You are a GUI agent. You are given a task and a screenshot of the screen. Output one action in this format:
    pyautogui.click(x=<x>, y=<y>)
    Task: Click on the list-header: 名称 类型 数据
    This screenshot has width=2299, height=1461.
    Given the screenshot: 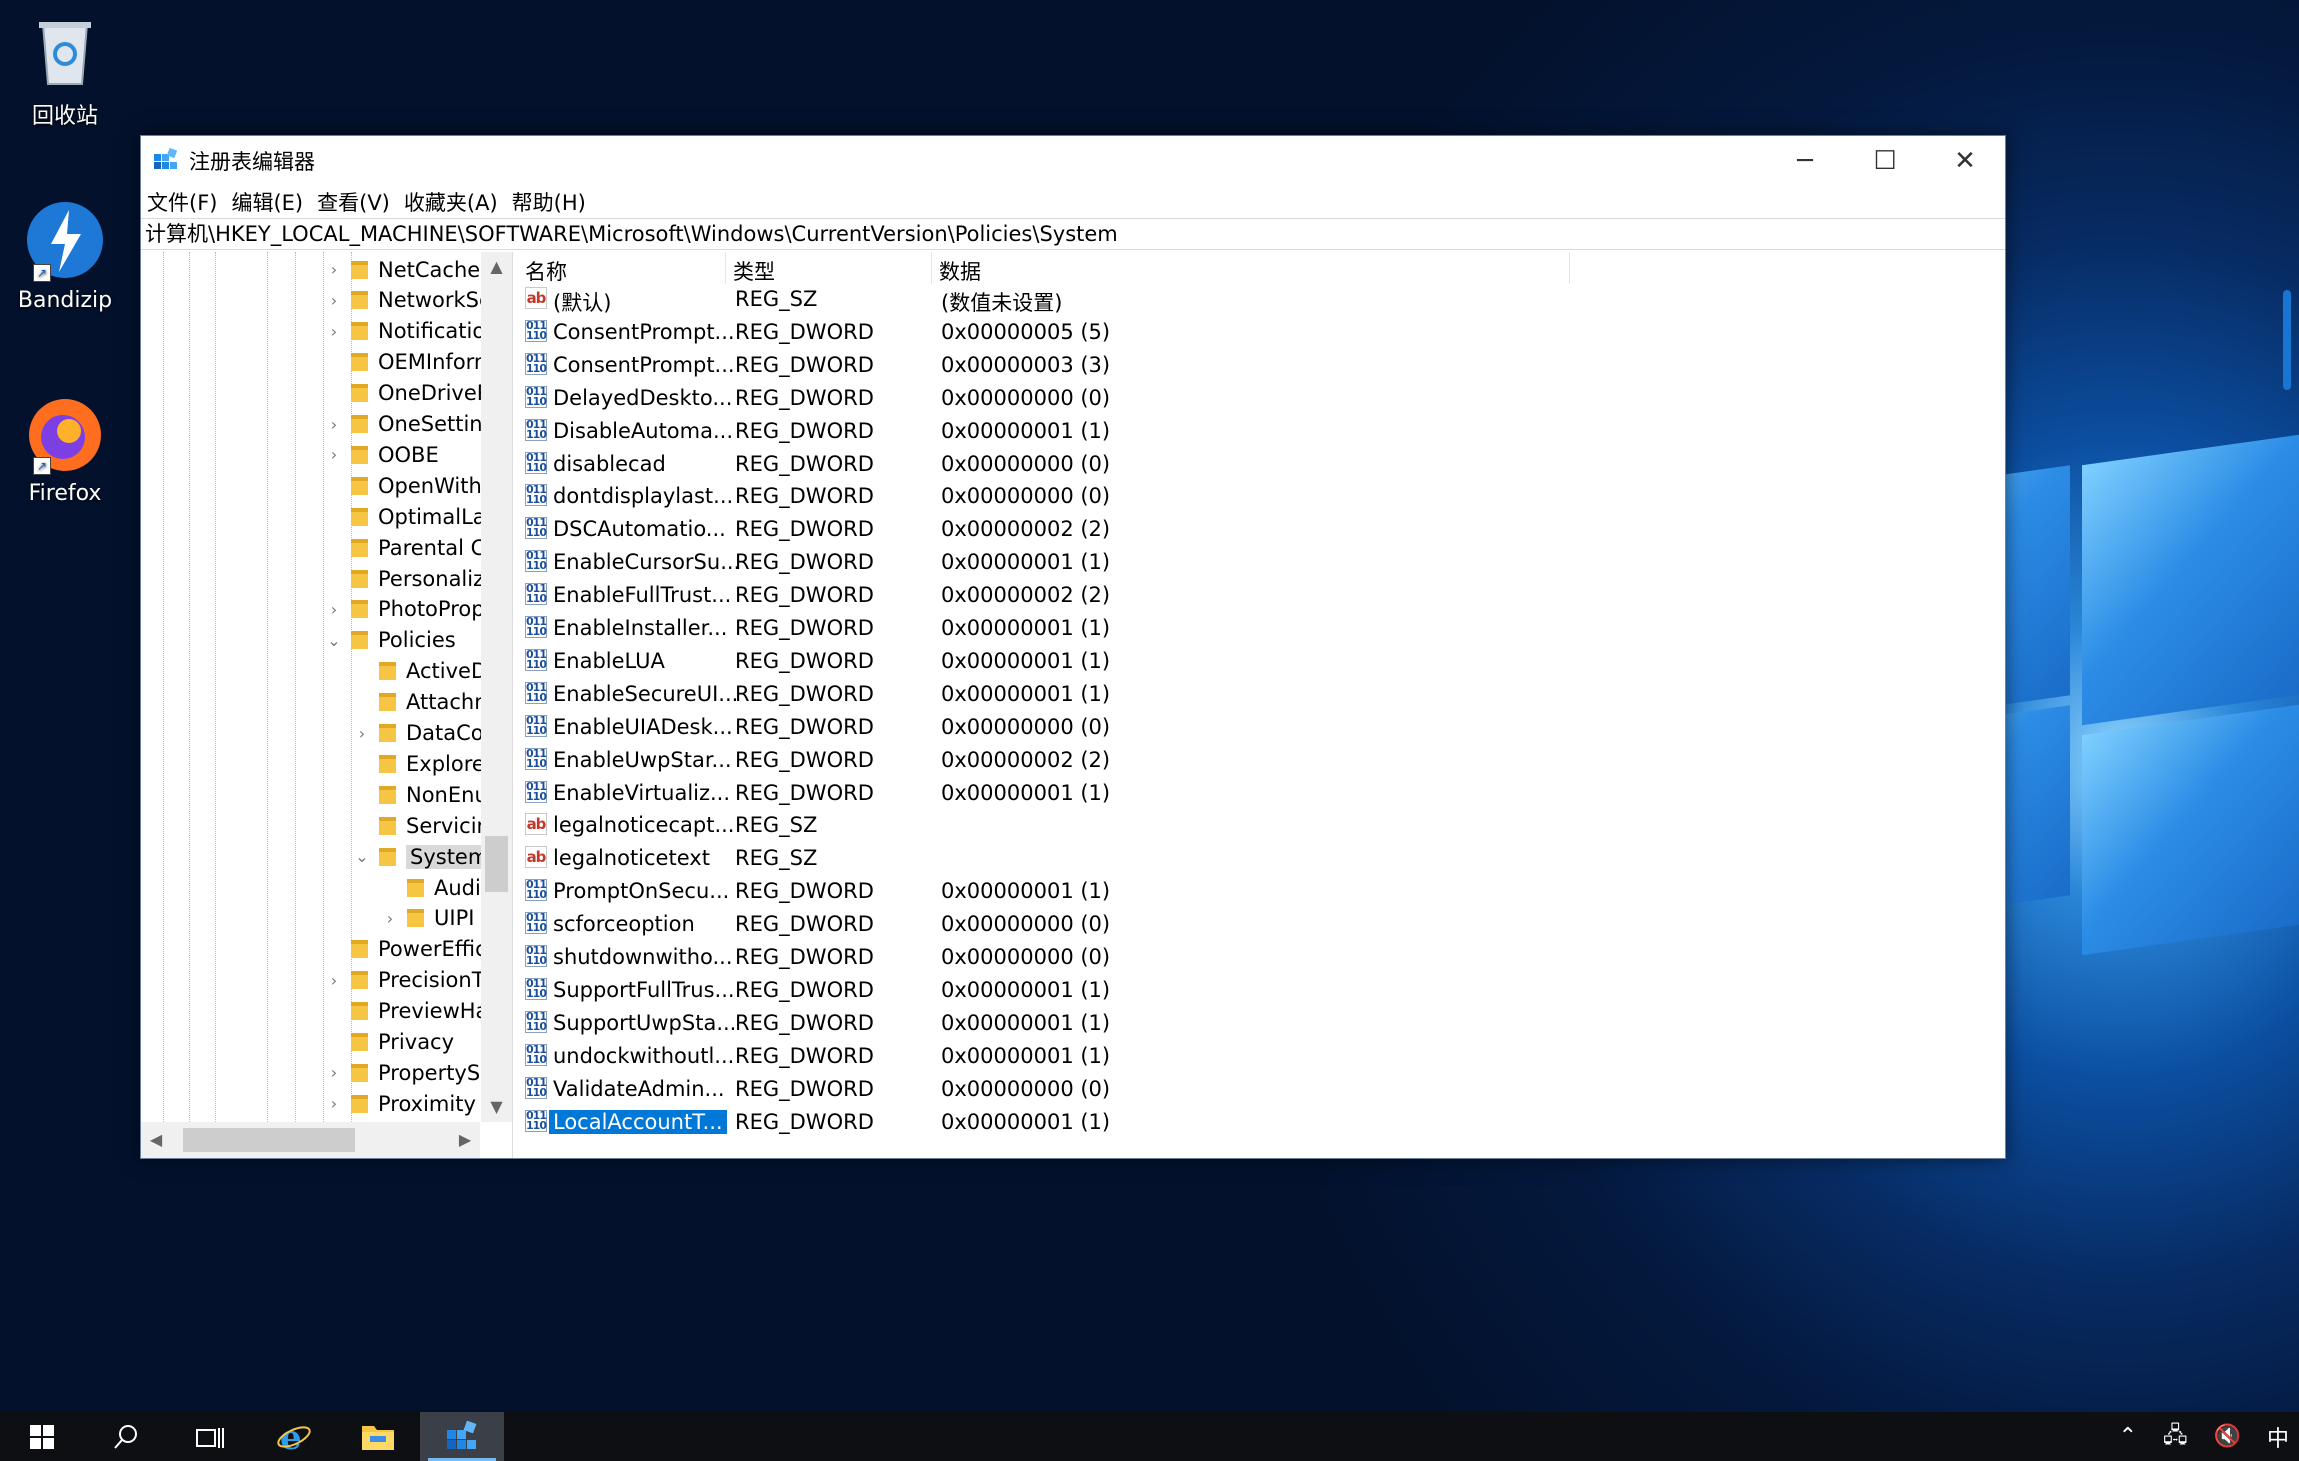 What is the action you would take?
    pyautogui.click(x=1262, y=268)
    